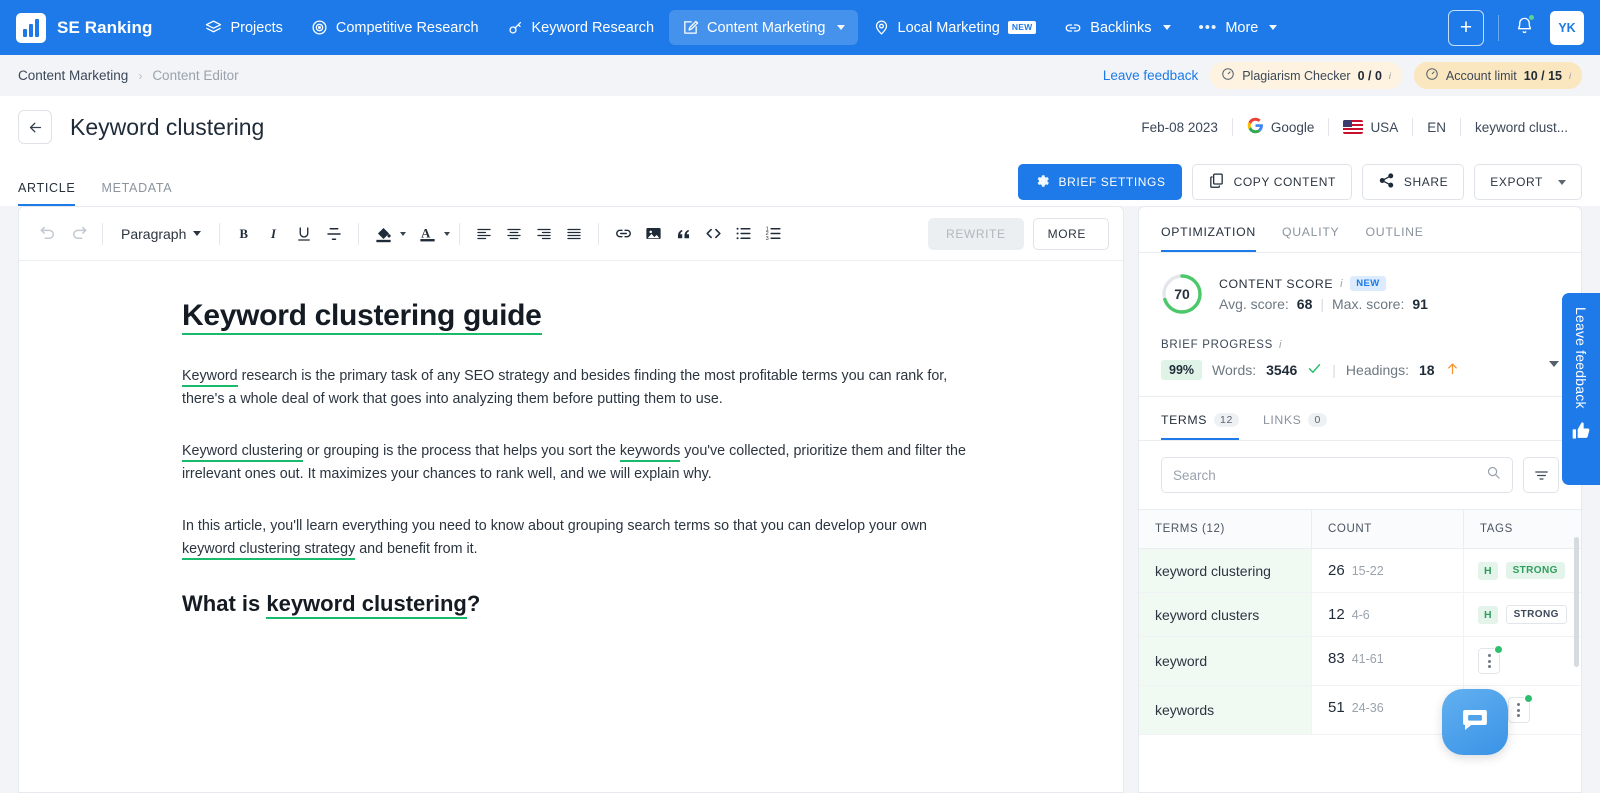  What do you see at coordinates (1225, 614) in the screenshot?
I see `term-name: keyword clusters` at bounding box center [1225, 614].